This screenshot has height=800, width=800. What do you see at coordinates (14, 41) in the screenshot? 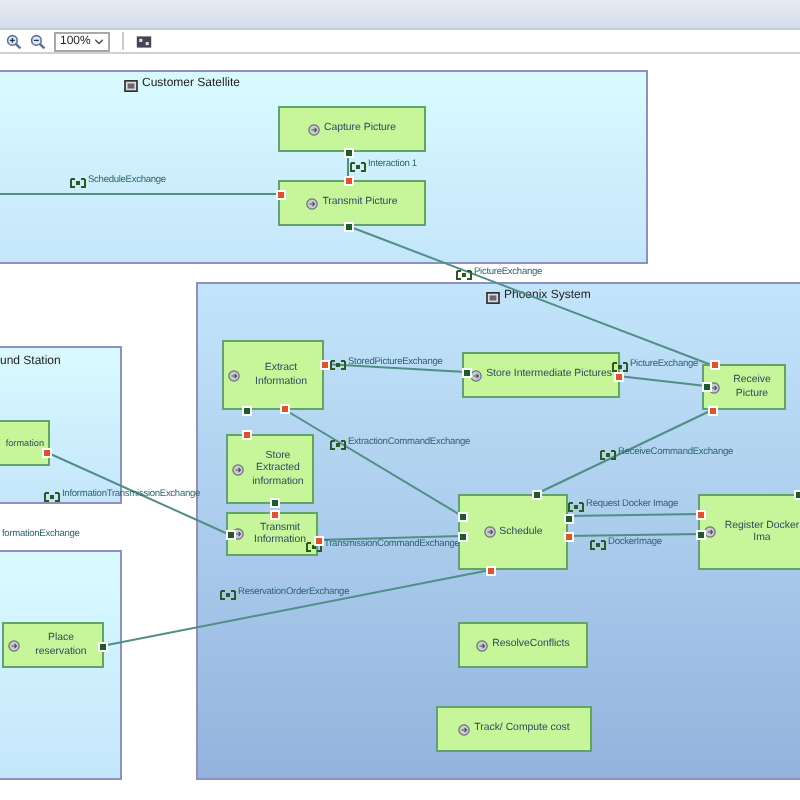
I see `zoom-in-icon` at bounding box center [14, 41].